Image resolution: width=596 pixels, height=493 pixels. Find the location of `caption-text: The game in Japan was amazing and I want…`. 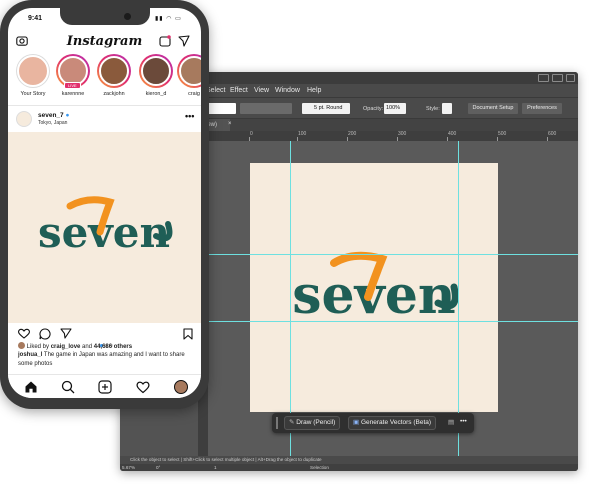

caption-text: The game in Japan was amazing and I want… is located at coordinates (101, 359).